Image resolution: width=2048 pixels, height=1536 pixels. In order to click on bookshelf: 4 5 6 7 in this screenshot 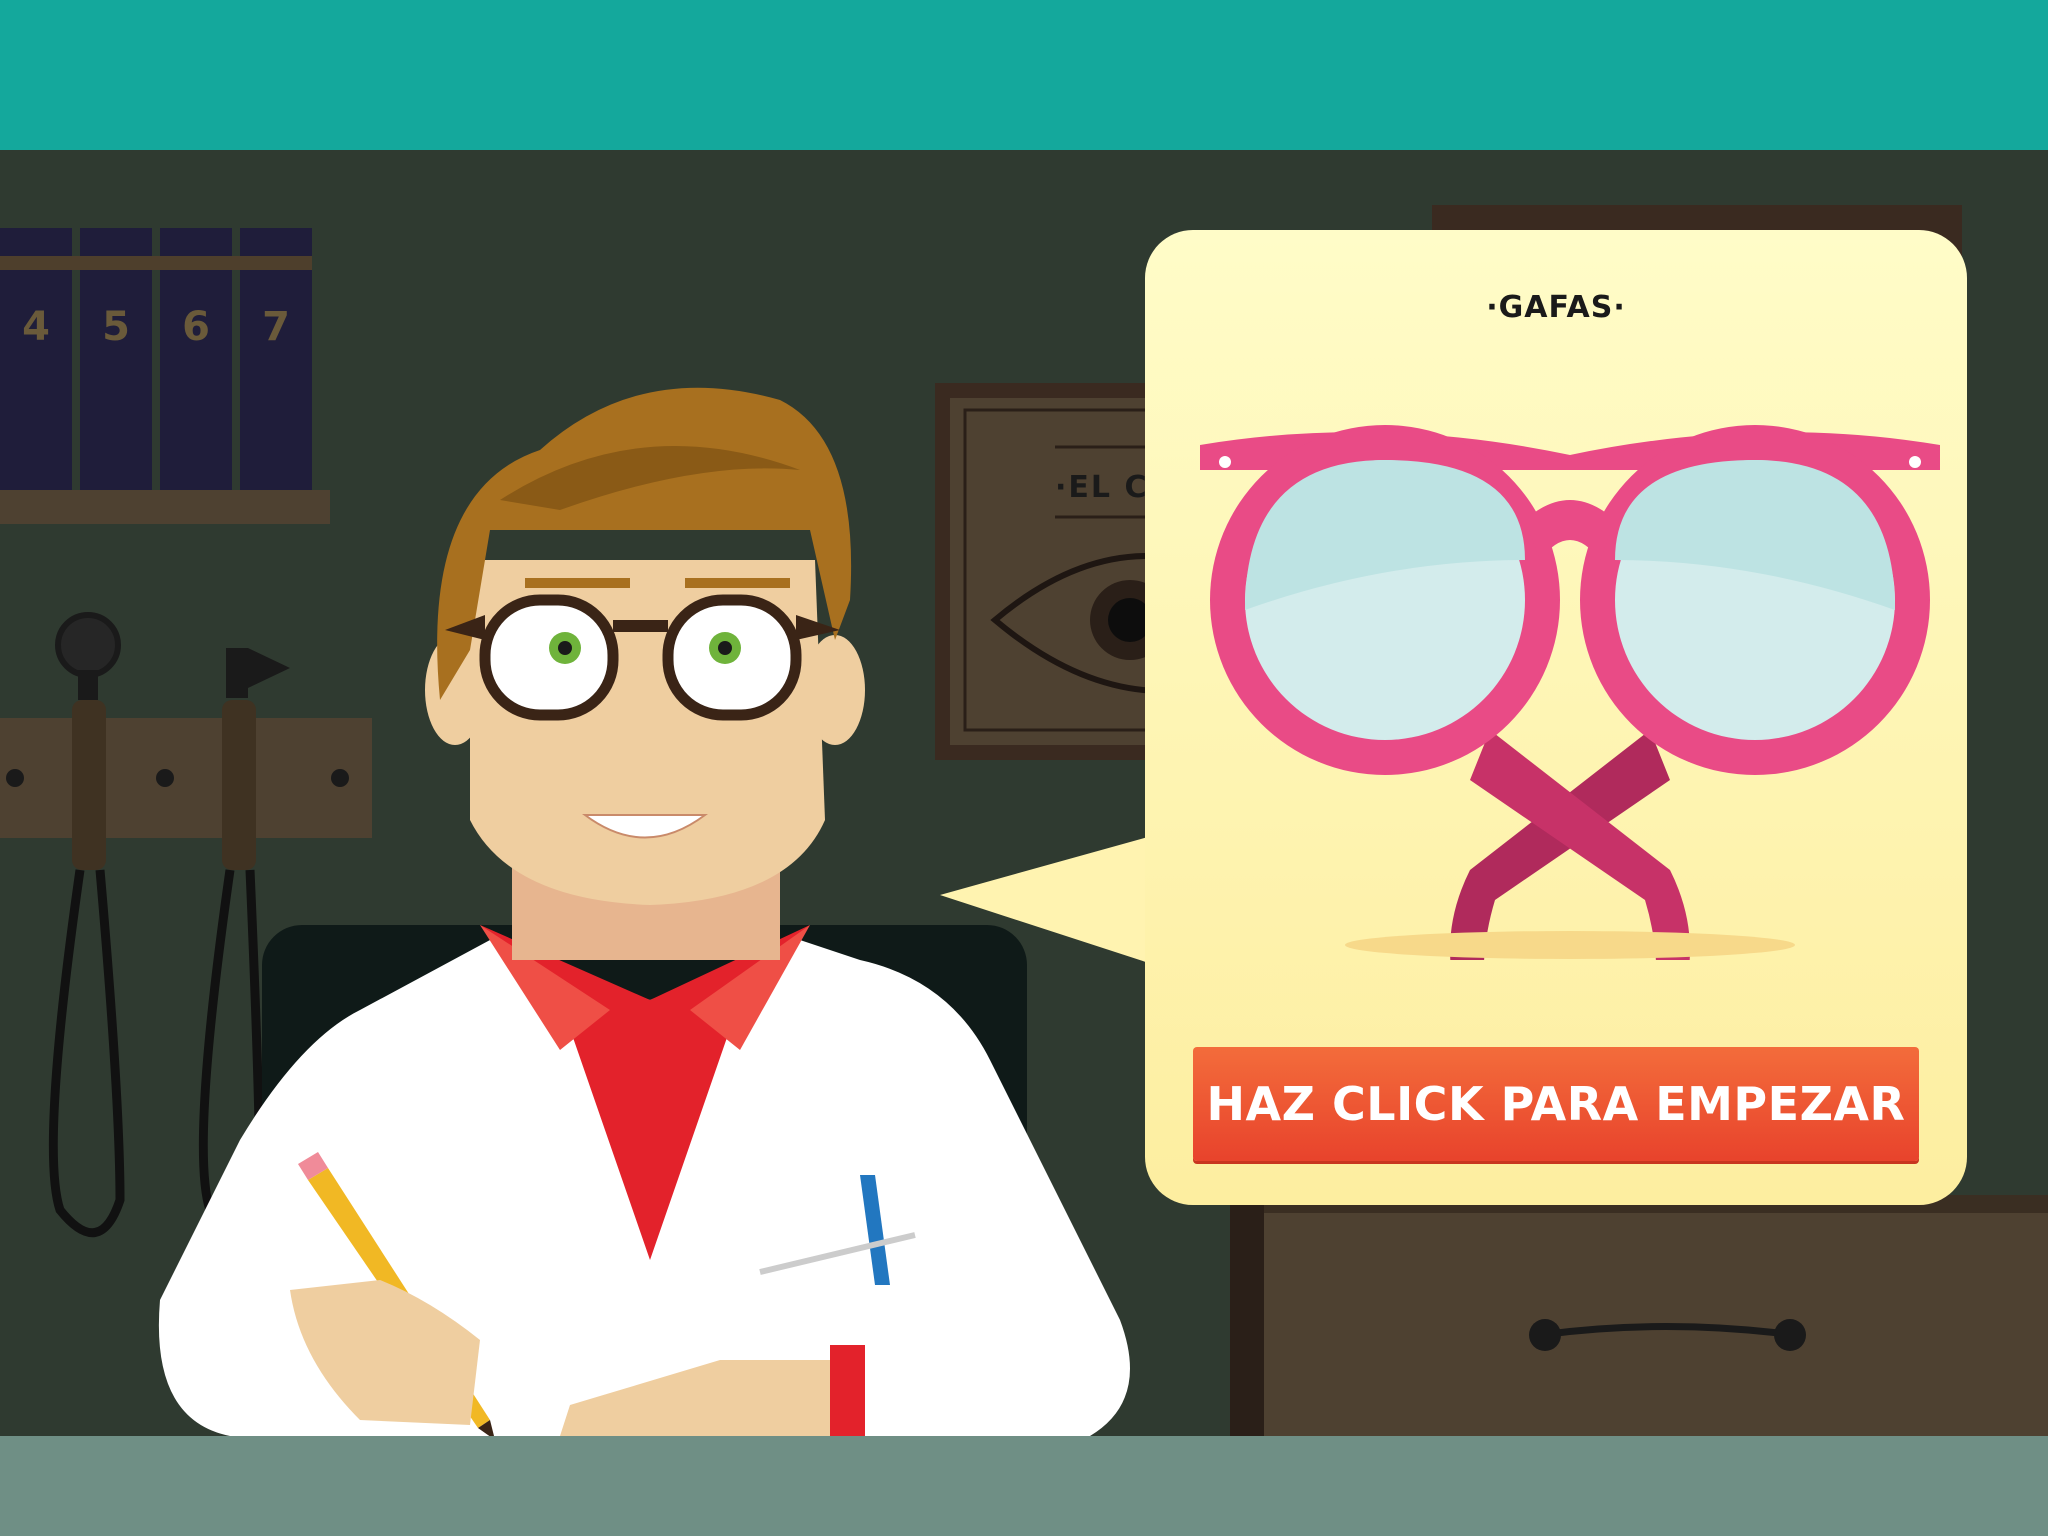, I will do `click(165, 376)`.